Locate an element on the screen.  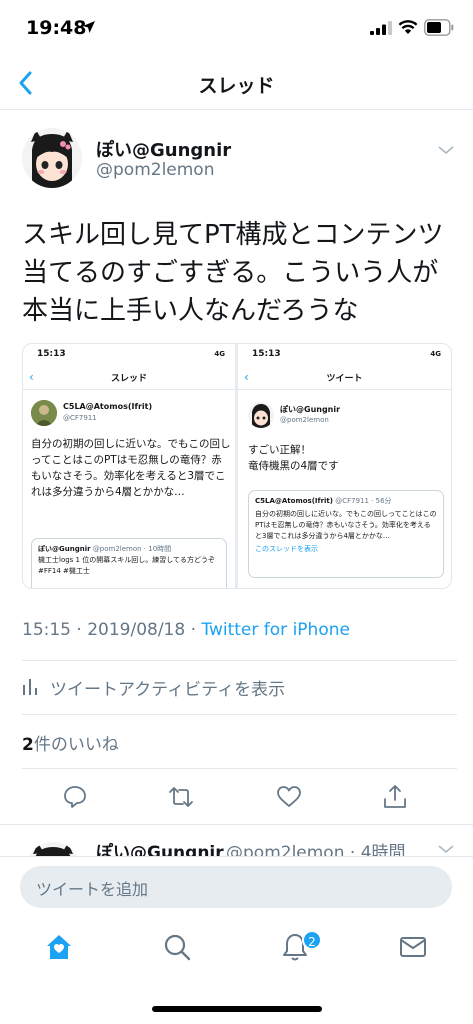
battery-icon is located at coordinates (439, 27).